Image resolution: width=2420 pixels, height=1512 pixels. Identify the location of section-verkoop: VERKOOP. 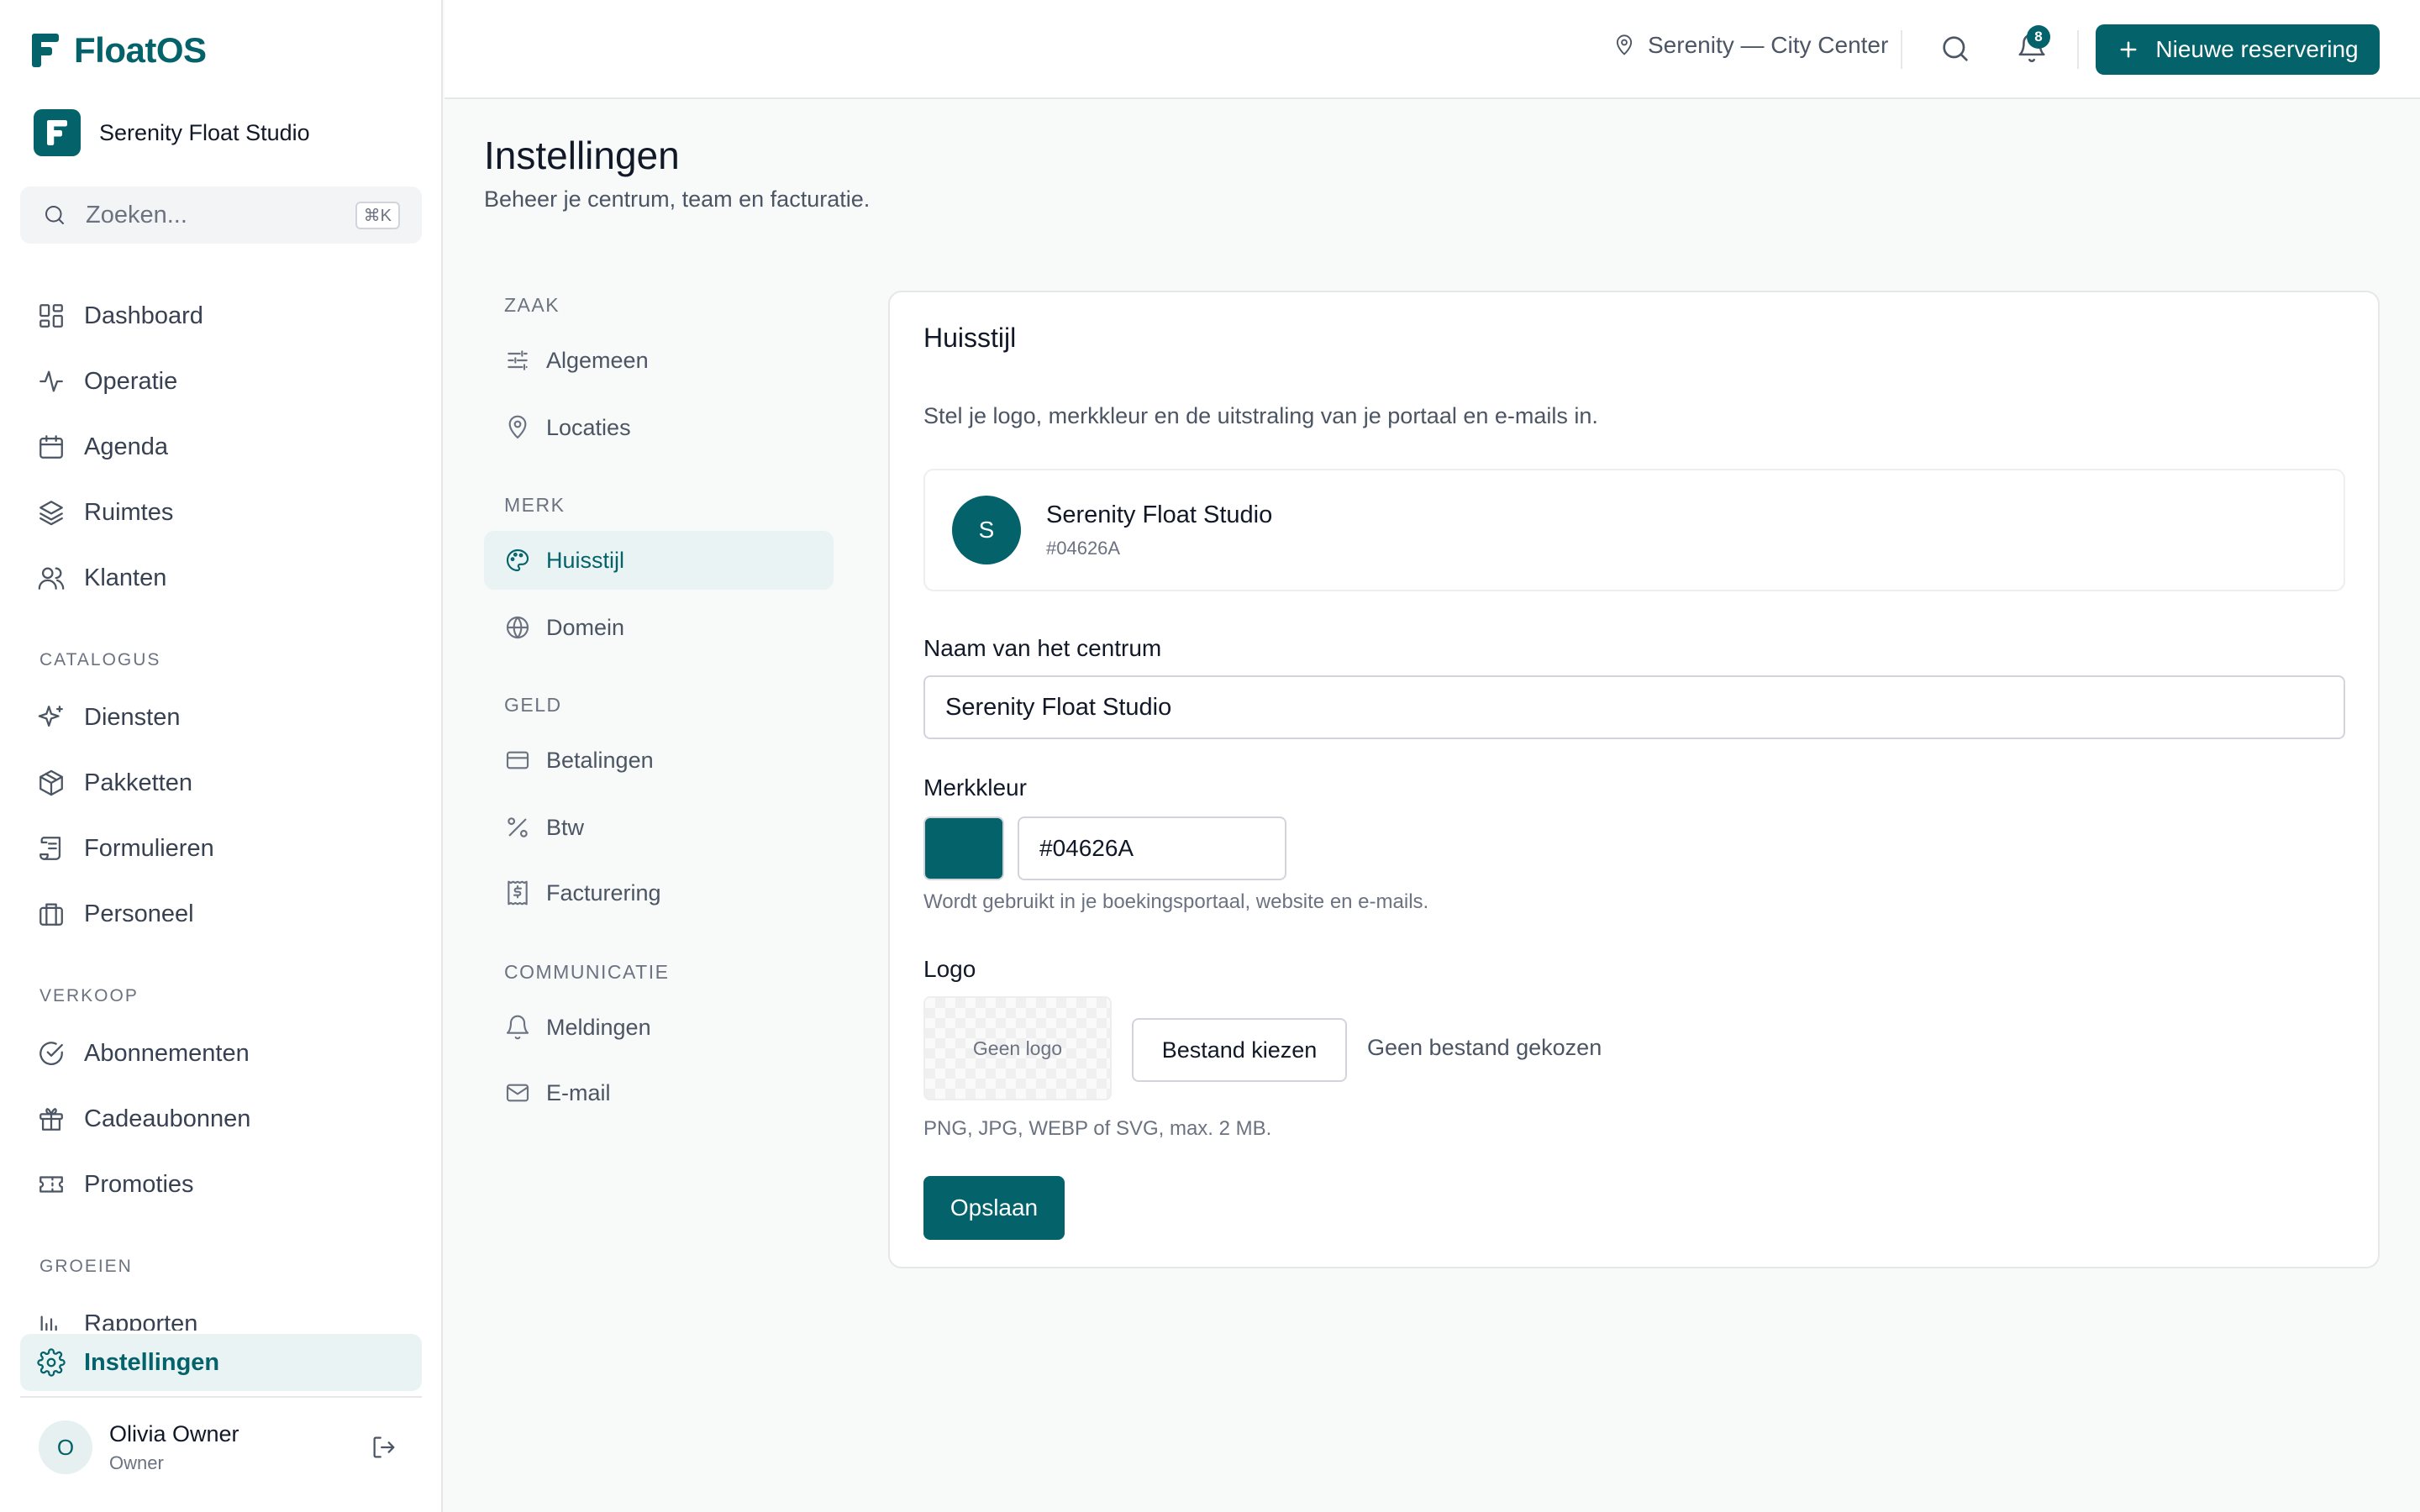
(89, 995).